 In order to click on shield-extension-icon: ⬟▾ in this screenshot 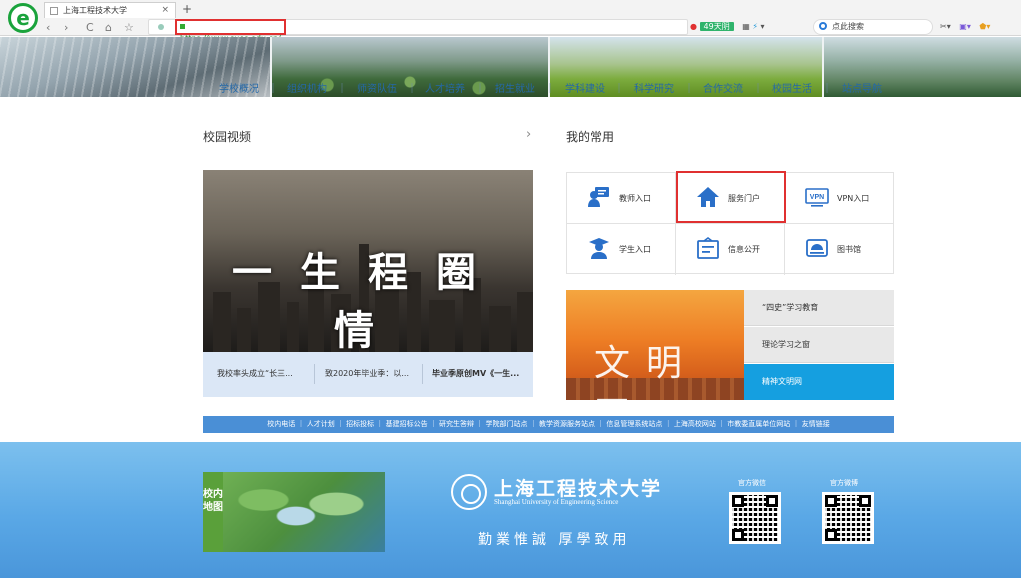, I will do `click(984, 26)`.